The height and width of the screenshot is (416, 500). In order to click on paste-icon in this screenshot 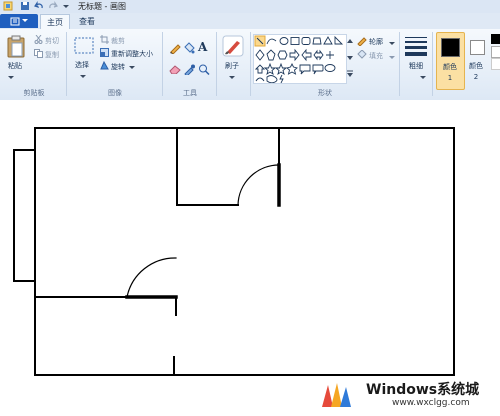, I will do `click(16, 48)`.